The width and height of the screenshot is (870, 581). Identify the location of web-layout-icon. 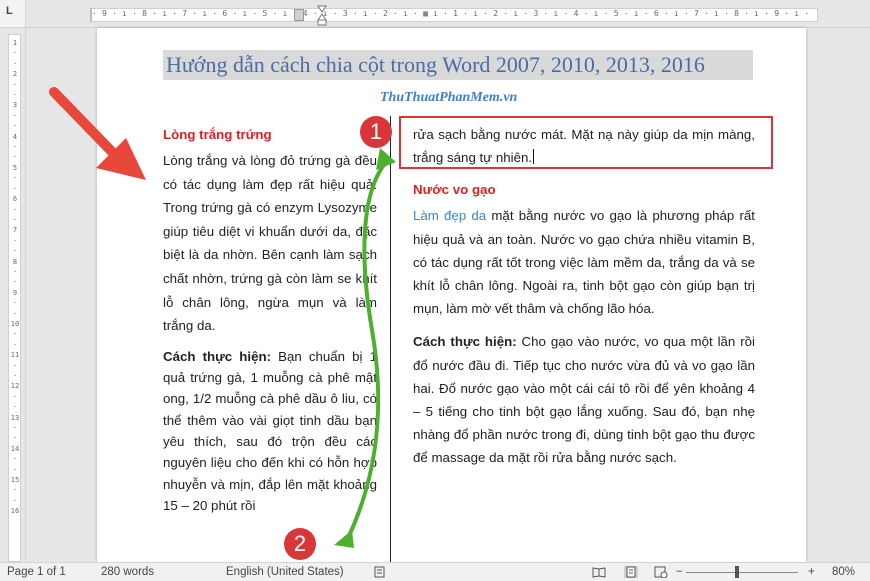
(661, 572).